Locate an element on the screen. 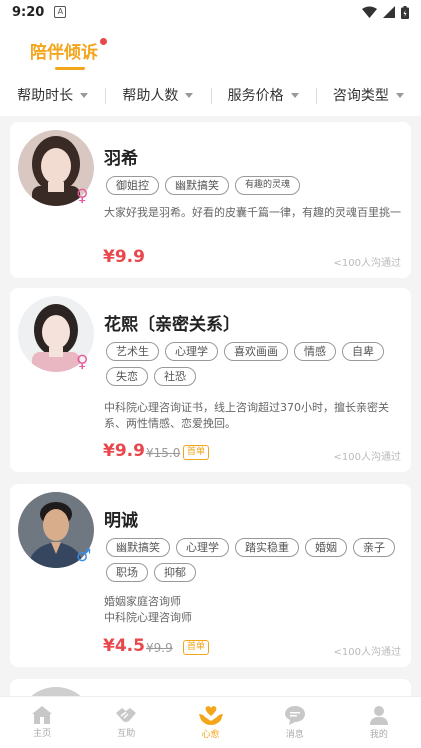 This screenshot has height=748, width=421. tag: 有趣的灵魂 is located at coordinates (268, 185).